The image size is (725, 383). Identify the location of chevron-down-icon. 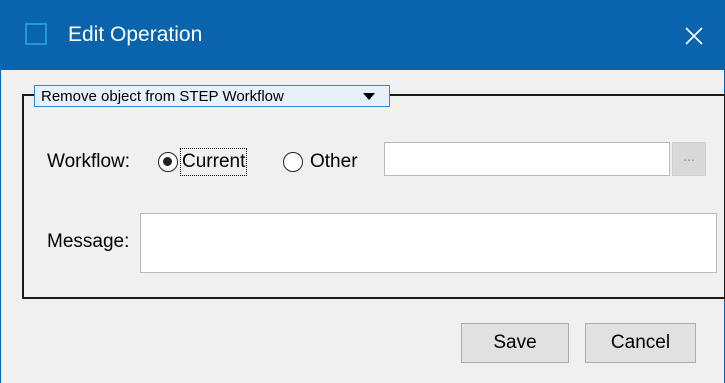
(369, 96).